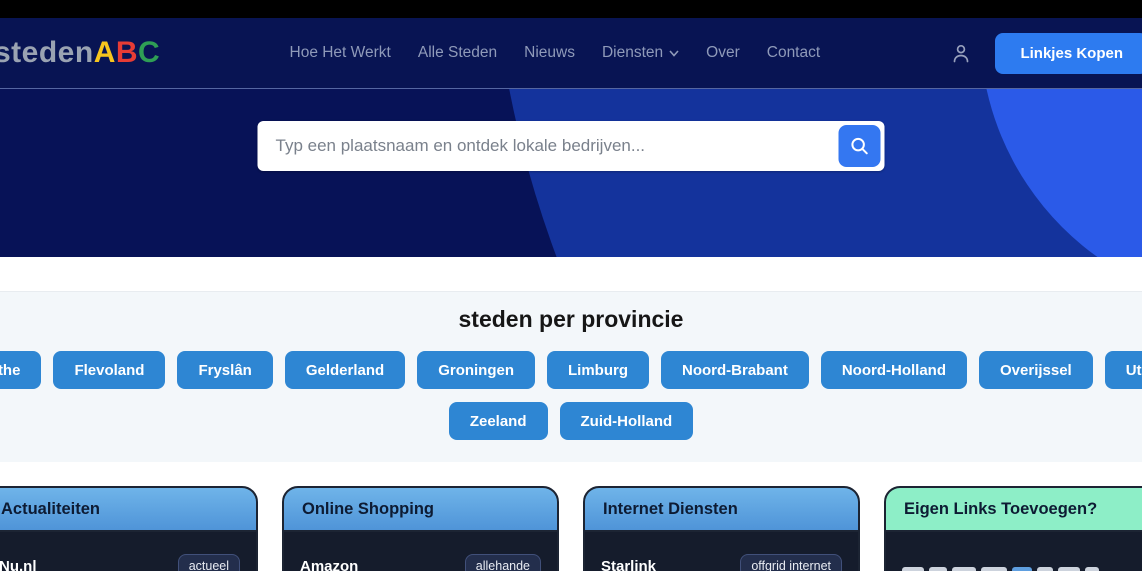 This screenshot has height=571, width=1142. What do you see at coordinates (674, 53) in the screenshot?
I see `chevron-down-icon` at bounding box center [674, 53].